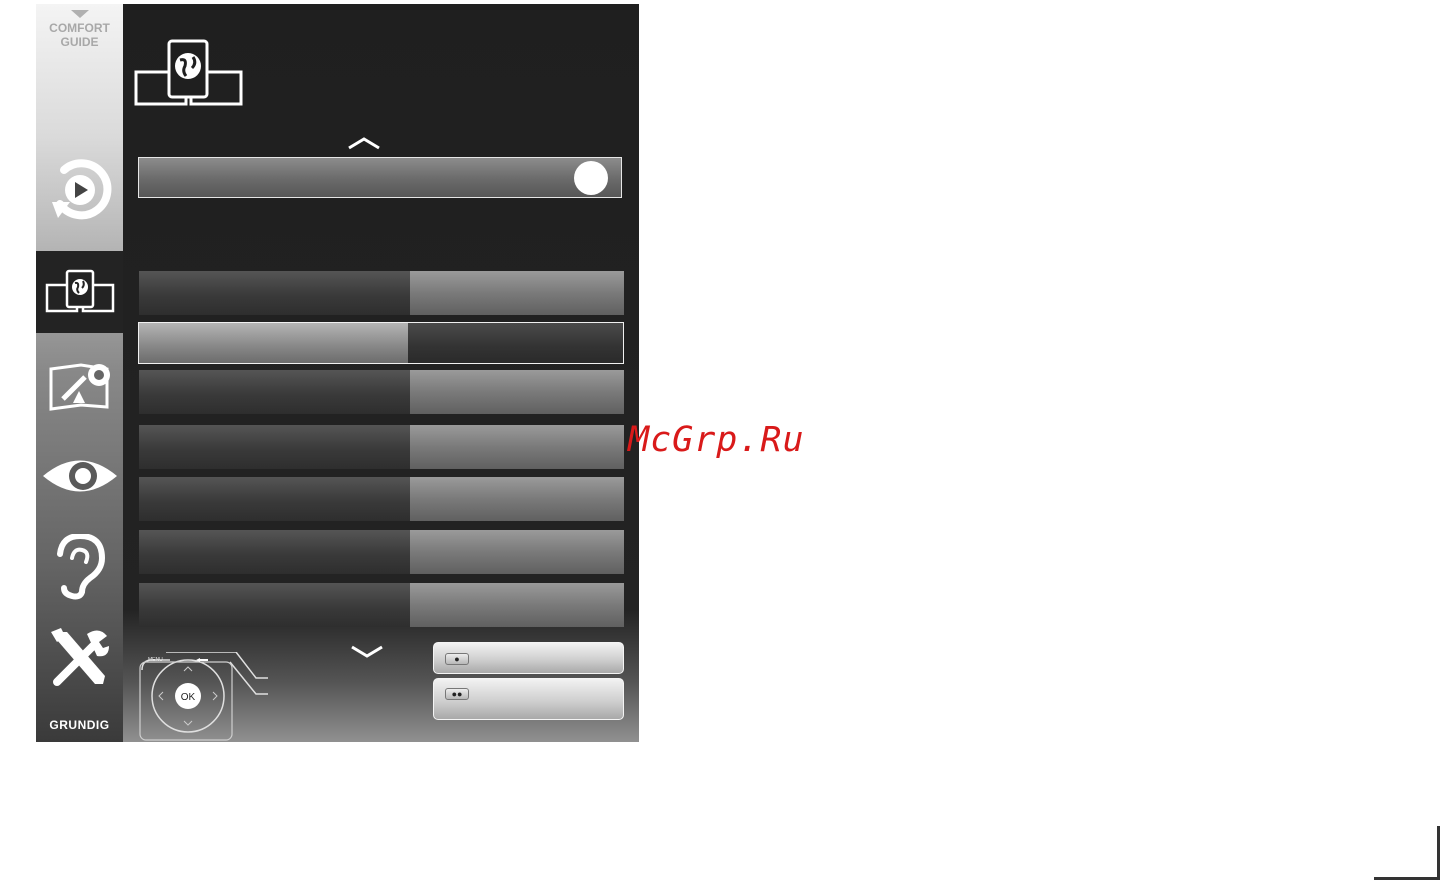 Image resolution: width=1442 pixels, height=881 pixels. What do you see at coordinates (1438, 853) in the screenshot?
I see `page-corner-mark-vertical` at bounding box center [1438, 853].